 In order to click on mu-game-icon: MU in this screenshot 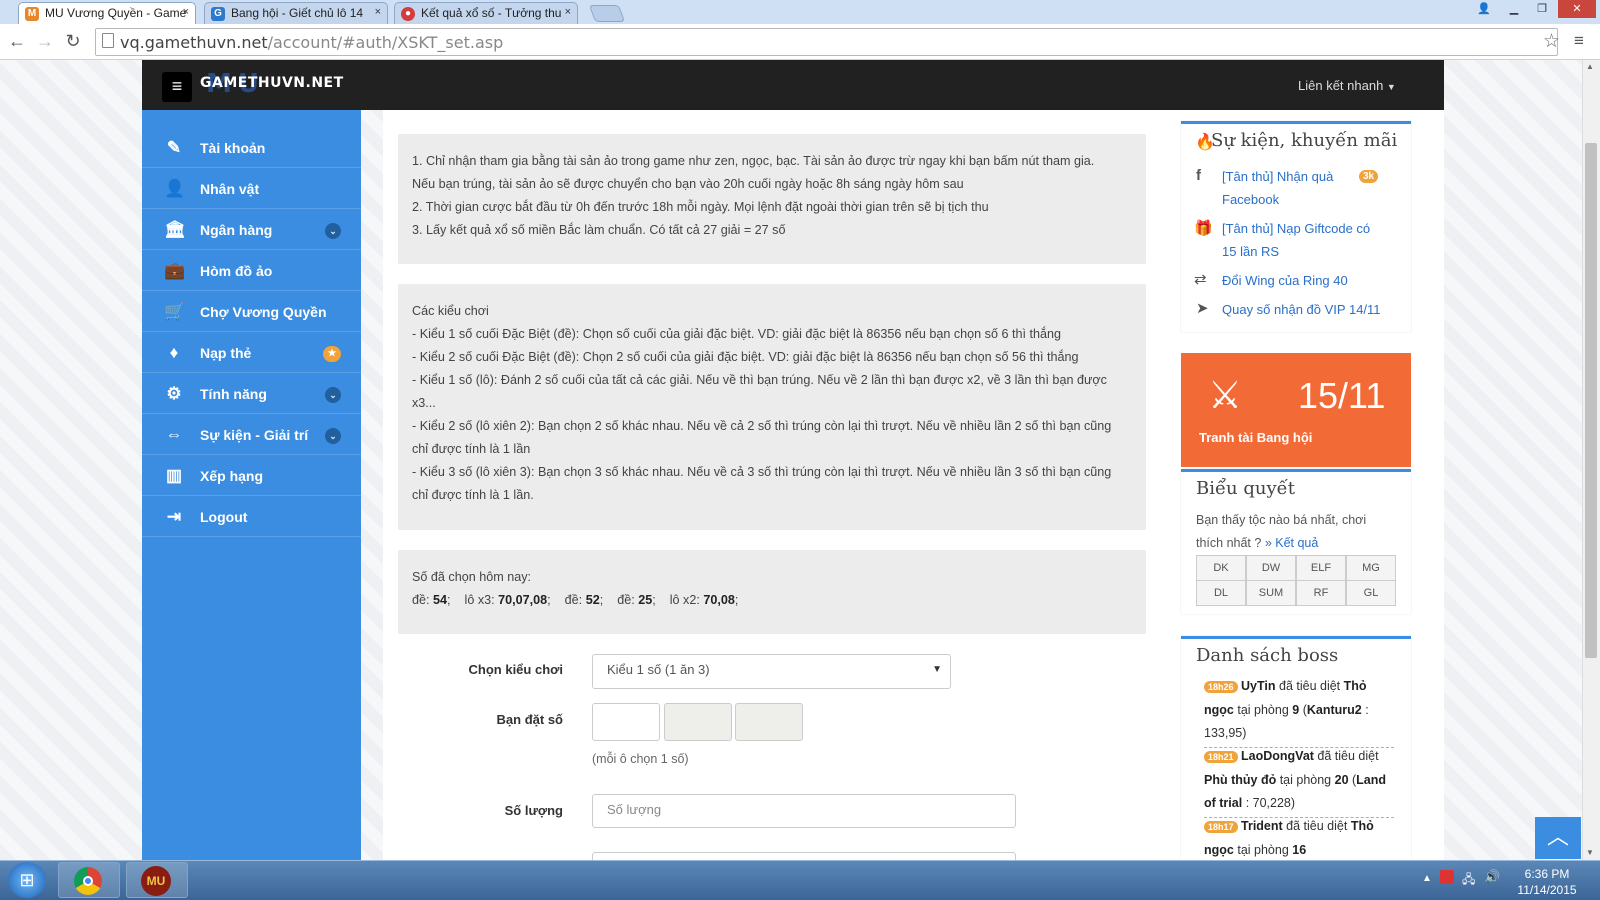, I will do `click(156, 881)`.